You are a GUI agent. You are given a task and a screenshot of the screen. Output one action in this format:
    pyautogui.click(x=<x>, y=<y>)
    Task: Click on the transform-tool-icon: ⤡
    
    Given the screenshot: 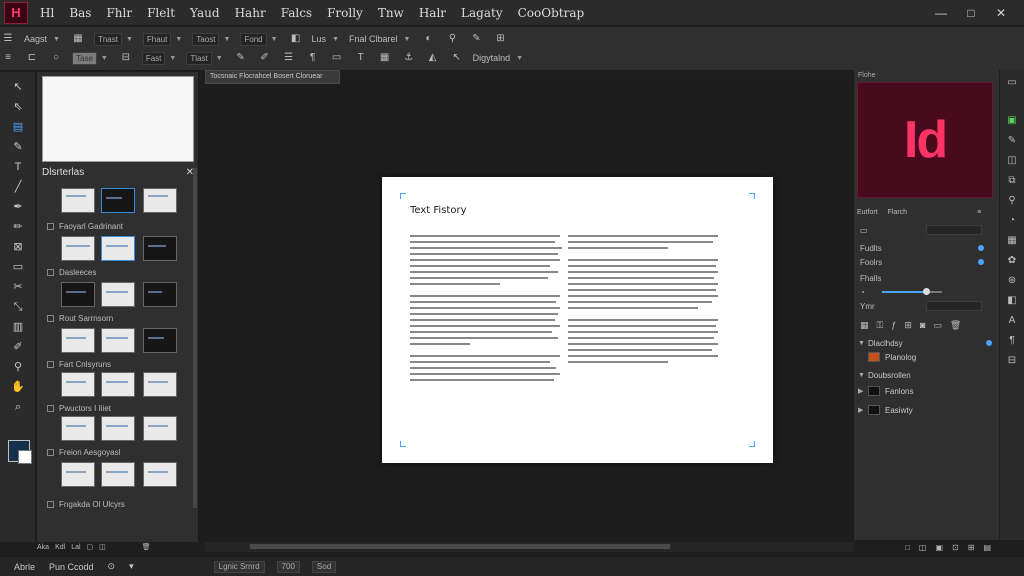 What is the action you would take?
    pyautogui.click(x=18, y=307)
    